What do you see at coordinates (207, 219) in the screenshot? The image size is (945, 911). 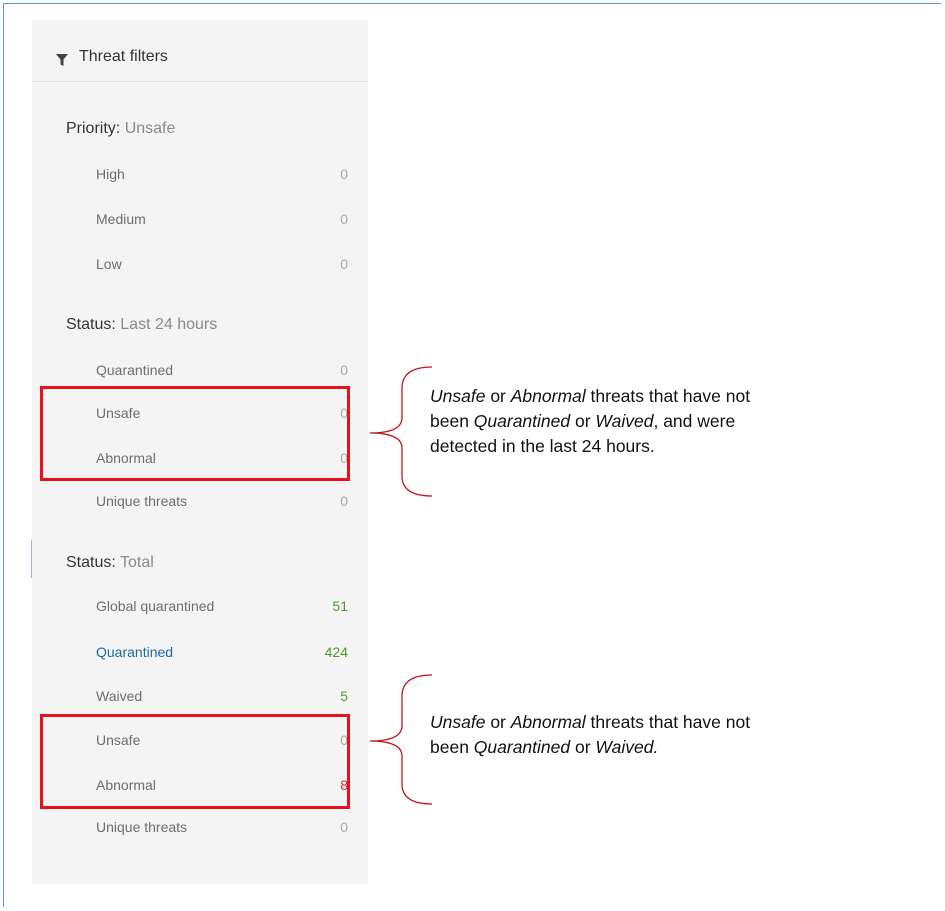 I see `filter-row-medium: Medium 0` at bounding box center [207, 219].